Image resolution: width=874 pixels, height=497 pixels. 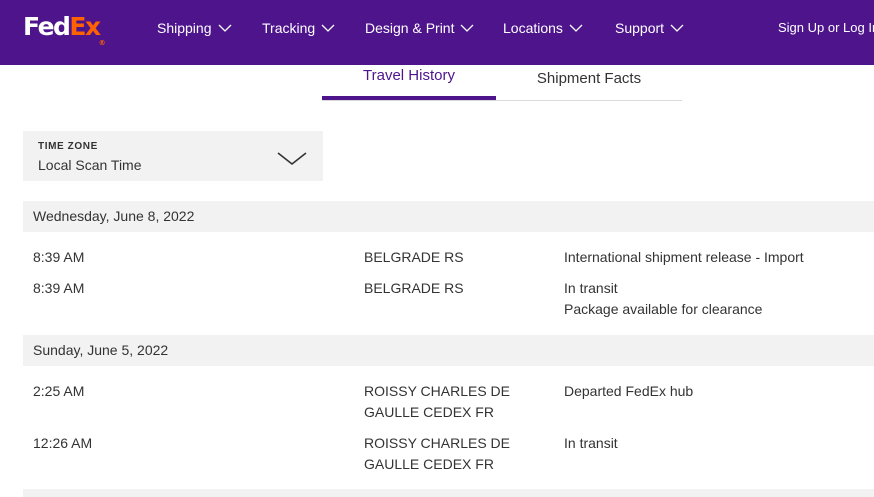 I want to click on date-header: Wednesday, June 8, 2022, so click(x=448, y=216).